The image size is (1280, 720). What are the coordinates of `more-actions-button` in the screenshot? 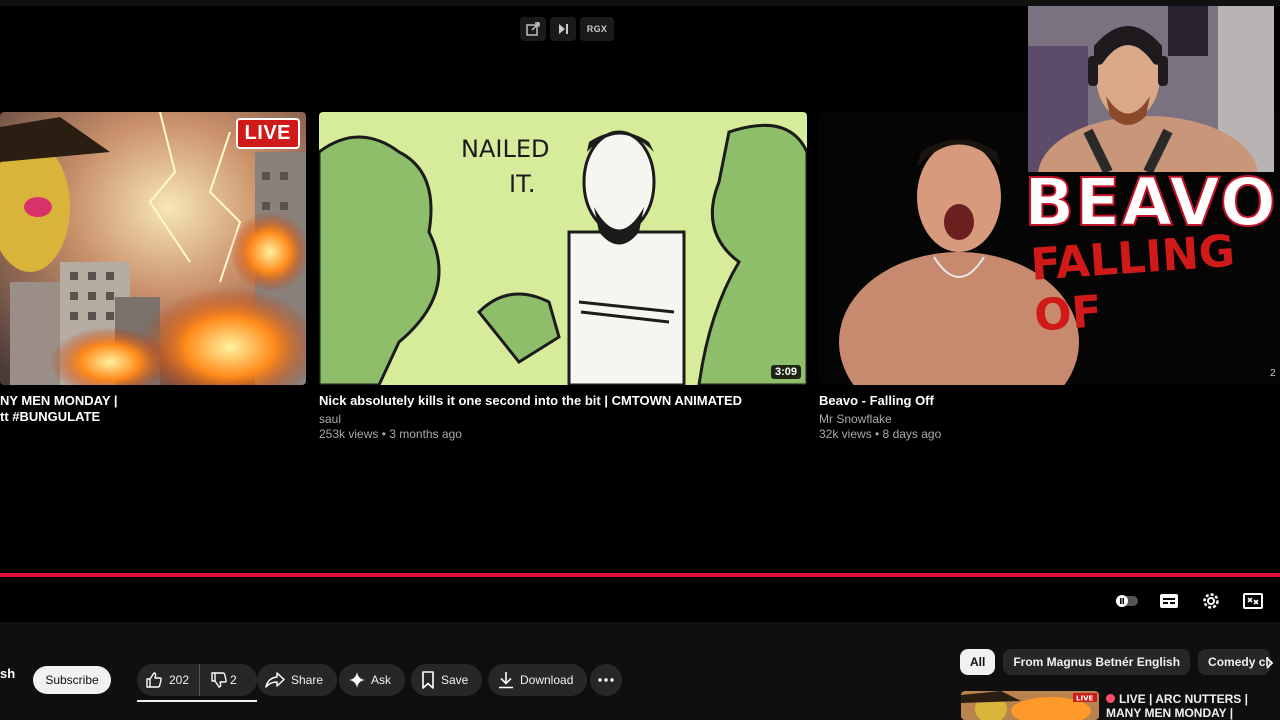 It's located at (606, 680).